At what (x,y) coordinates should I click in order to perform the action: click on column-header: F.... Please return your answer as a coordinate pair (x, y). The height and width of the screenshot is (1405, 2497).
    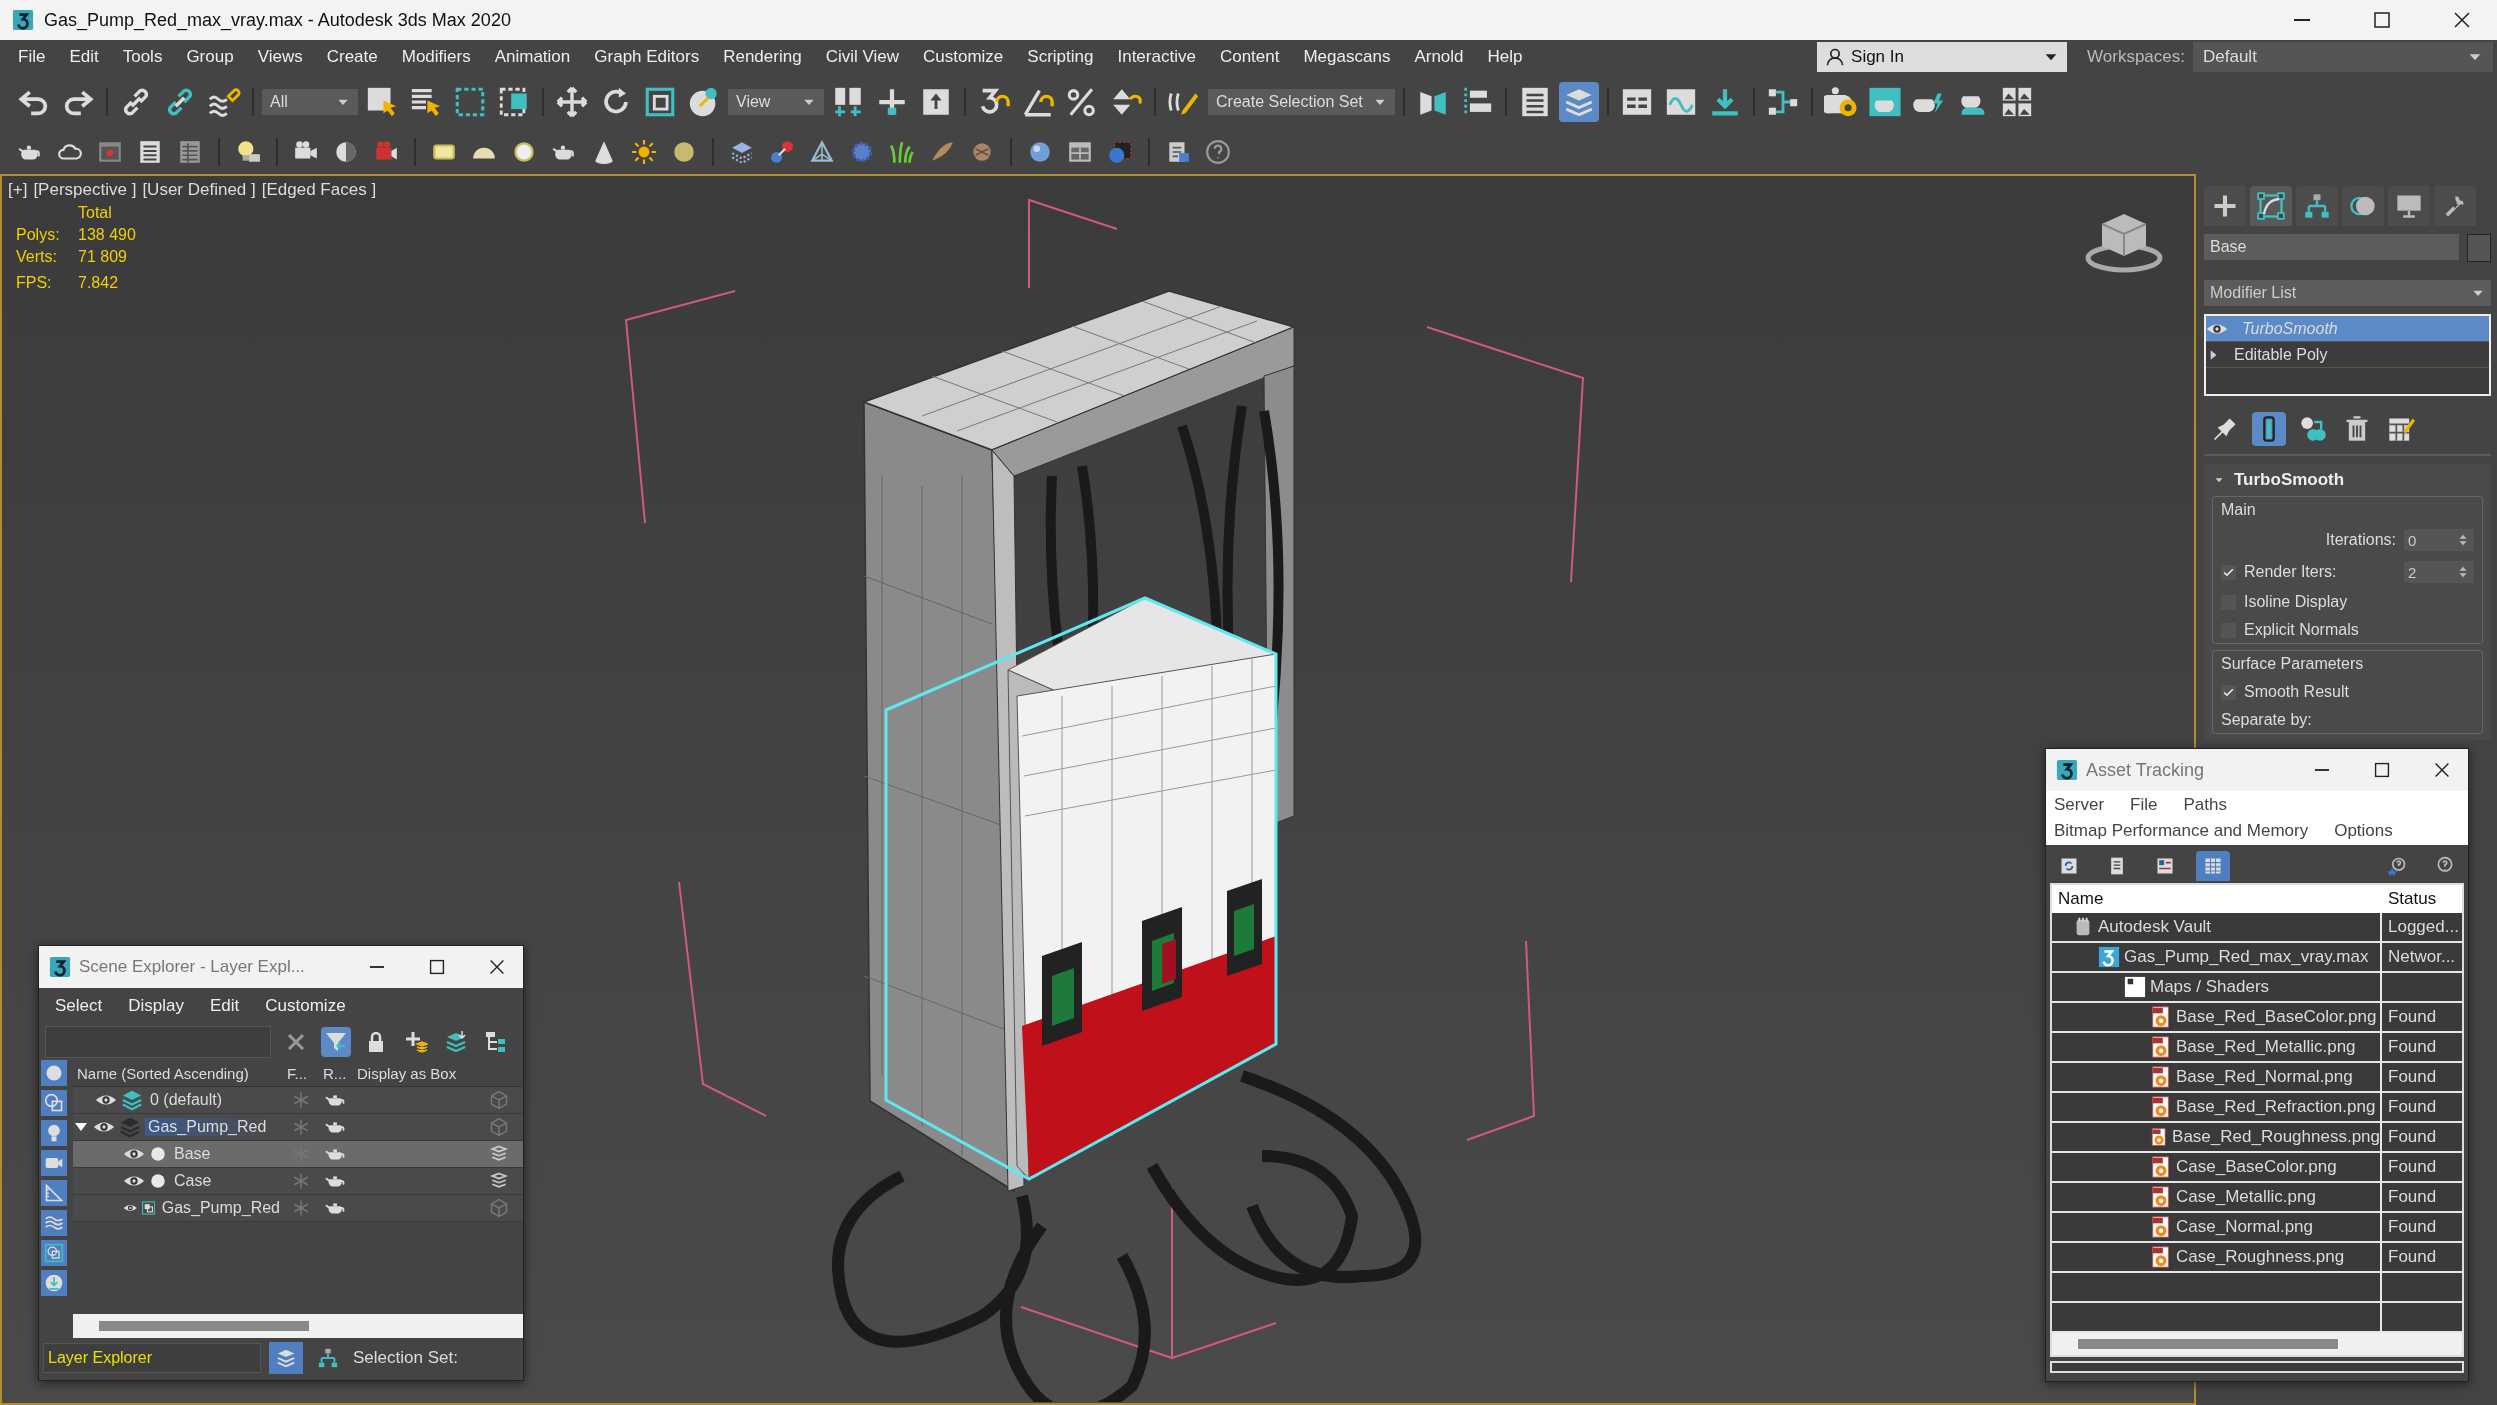
    Looking at the image, I should click on (301, 1073).